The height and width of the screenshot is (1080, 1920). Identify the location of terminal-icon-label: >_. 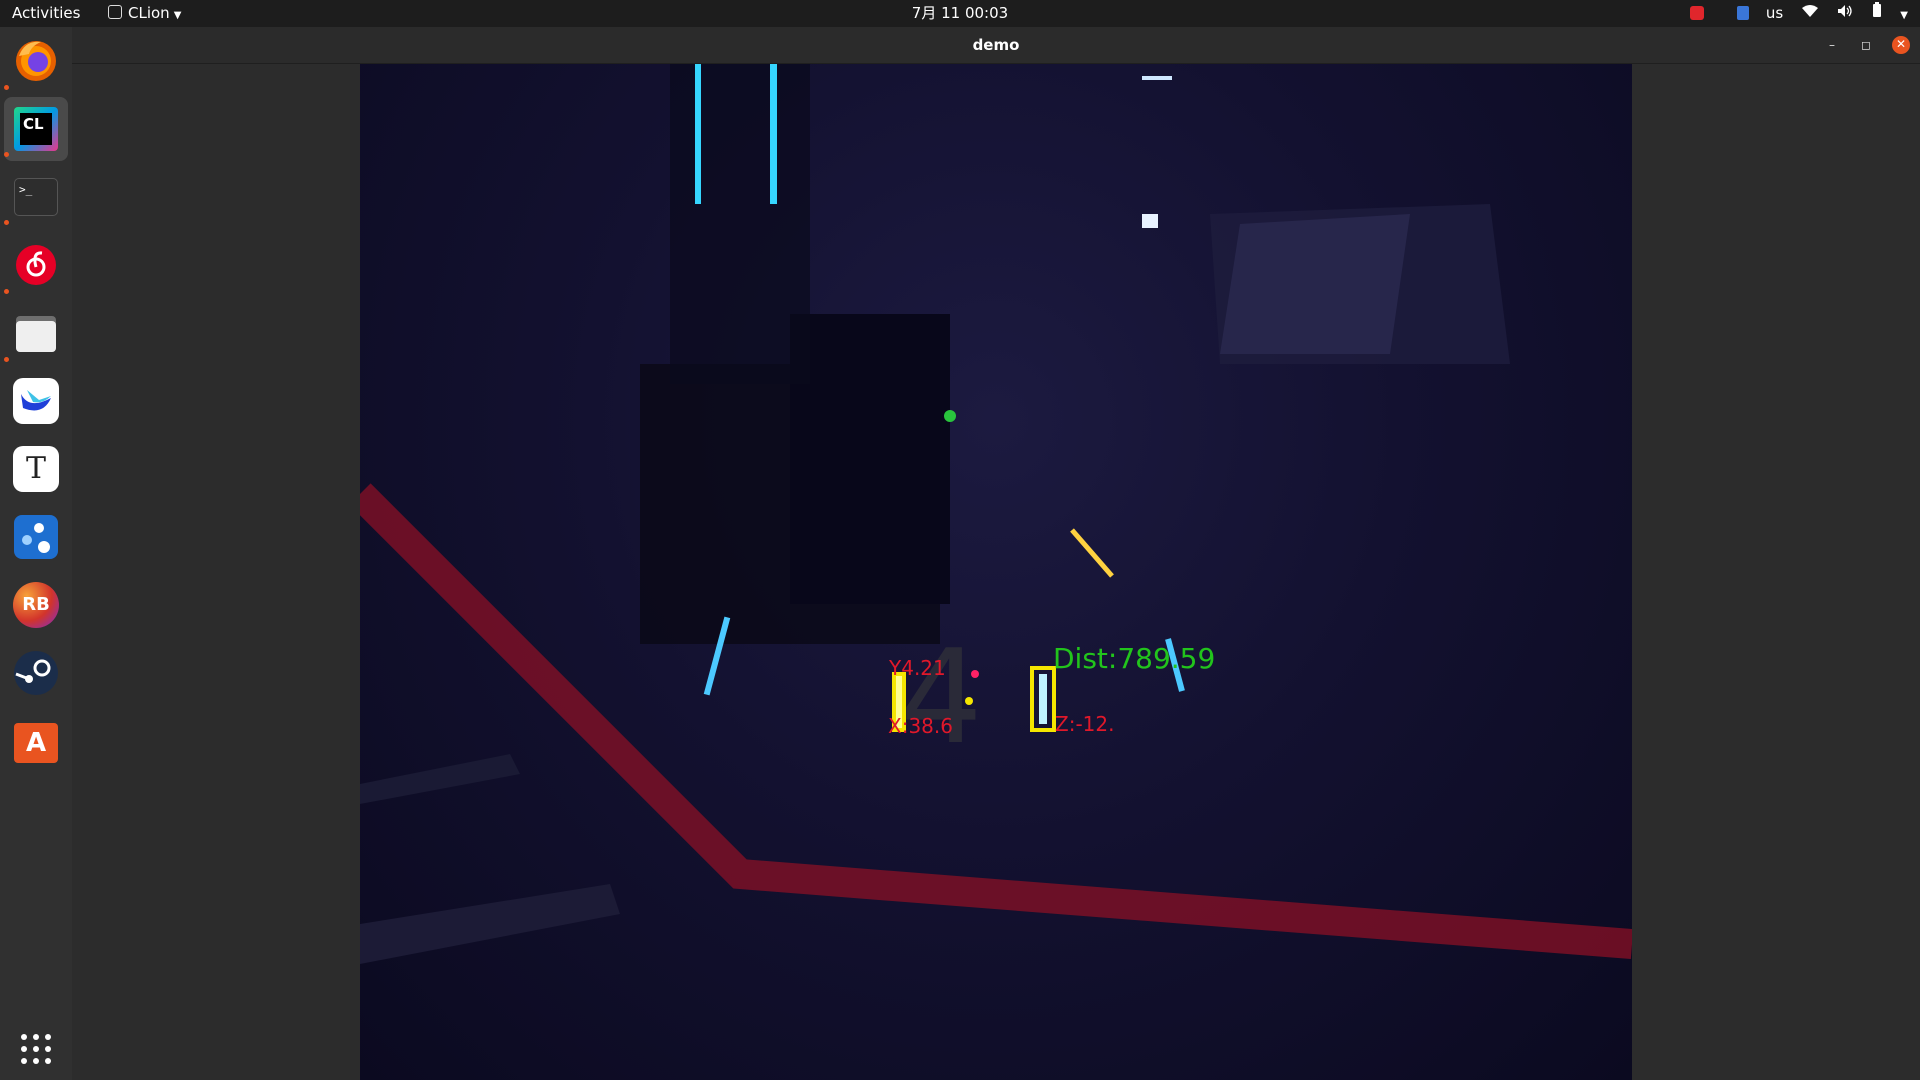
(36, 197).